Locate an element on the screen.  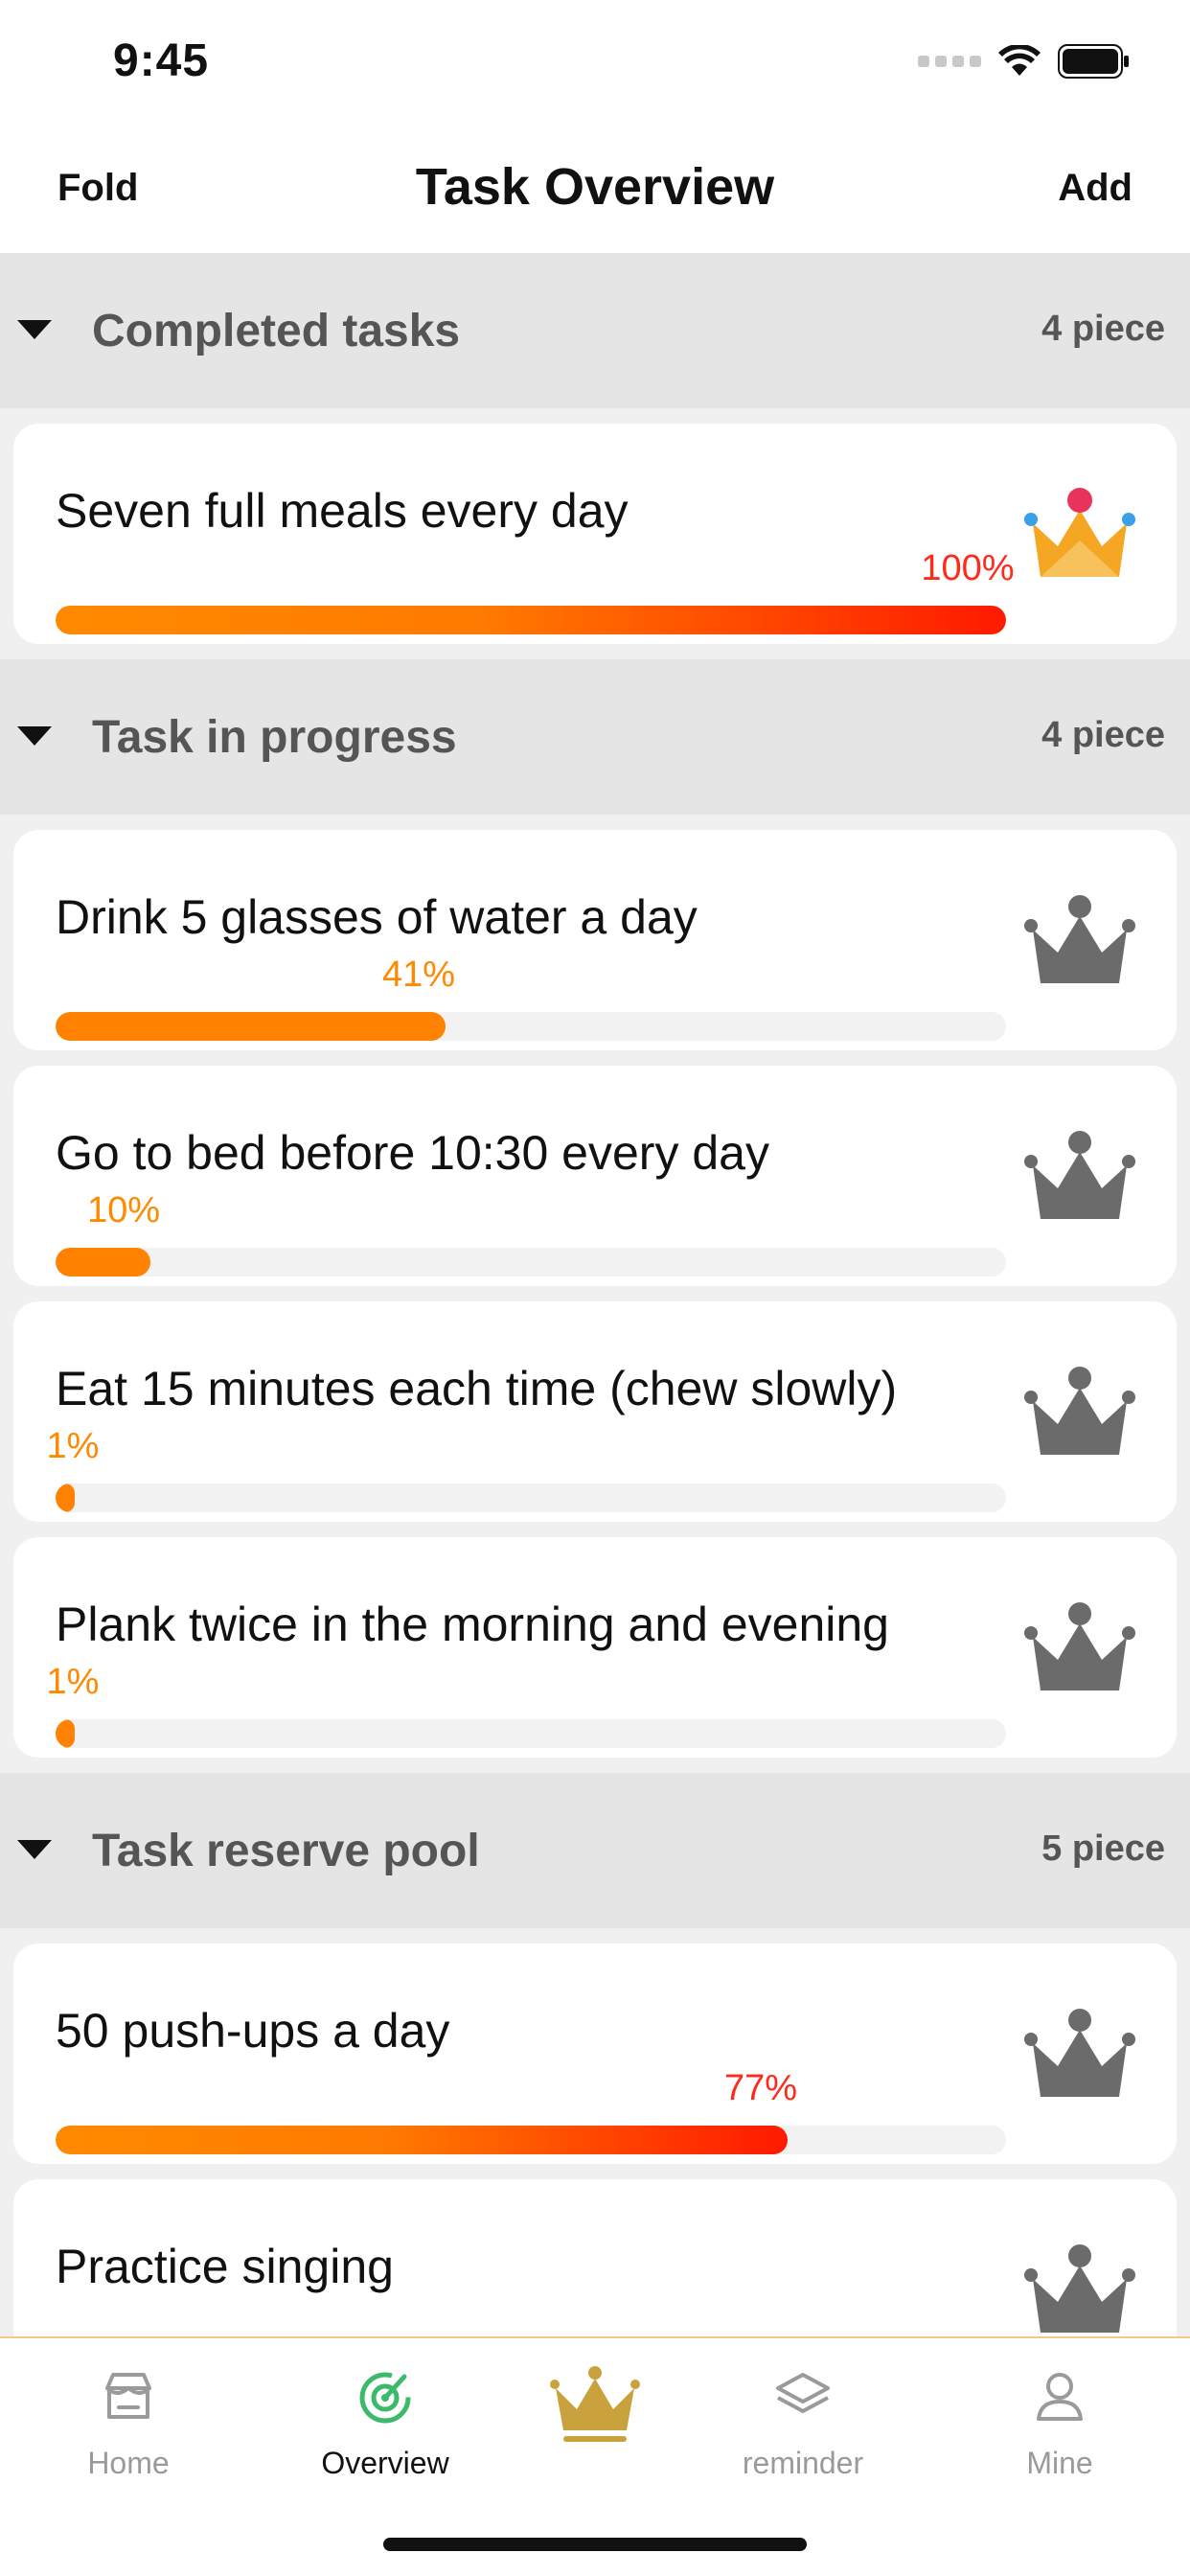
task-percent: 77% is located at coordinates (761, 2088).